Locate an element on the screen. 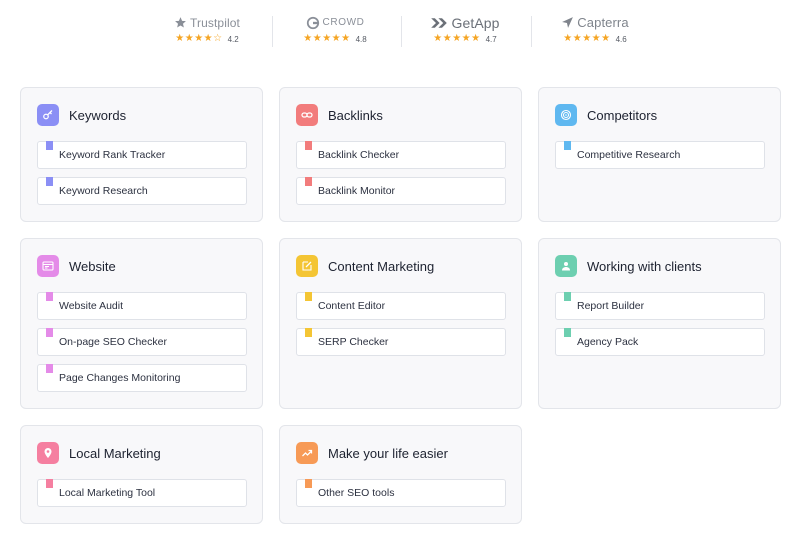 The width and height of the screenshot is (800, 541). getapp-logo: GetApp is located at coordinates (465, 22).